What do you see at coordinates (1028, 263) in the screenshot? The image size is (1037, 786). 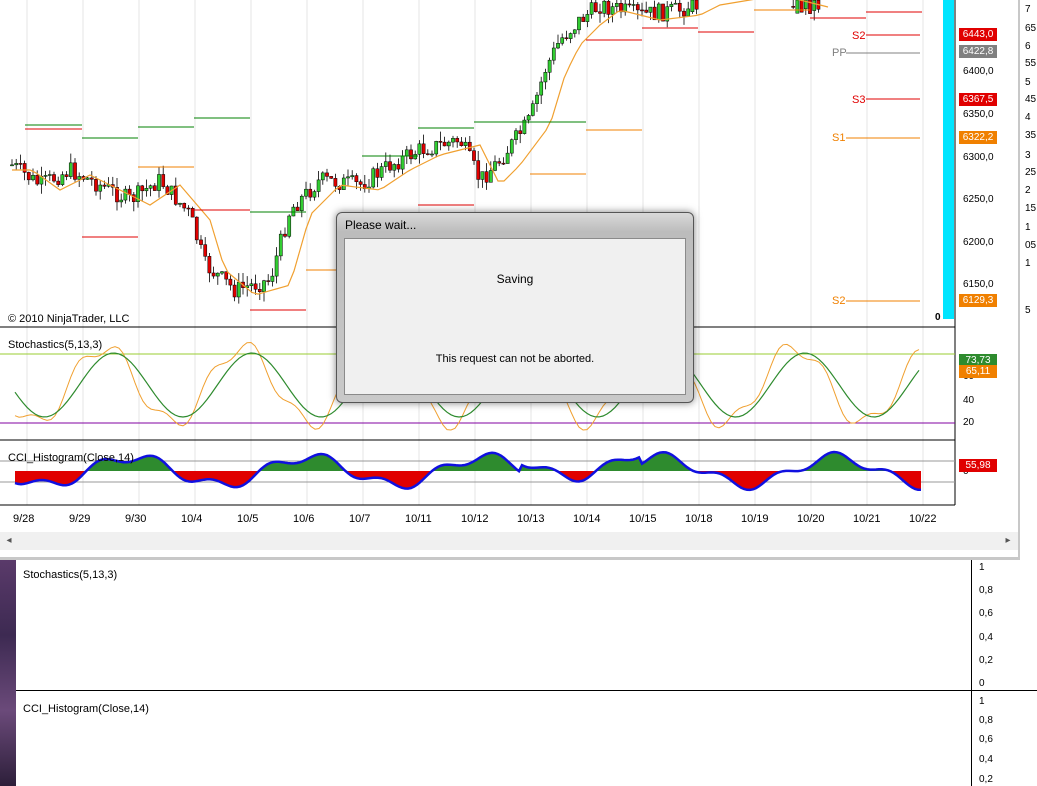 I see `partial-axis-number: 1` at bounding box center [1028, 263].